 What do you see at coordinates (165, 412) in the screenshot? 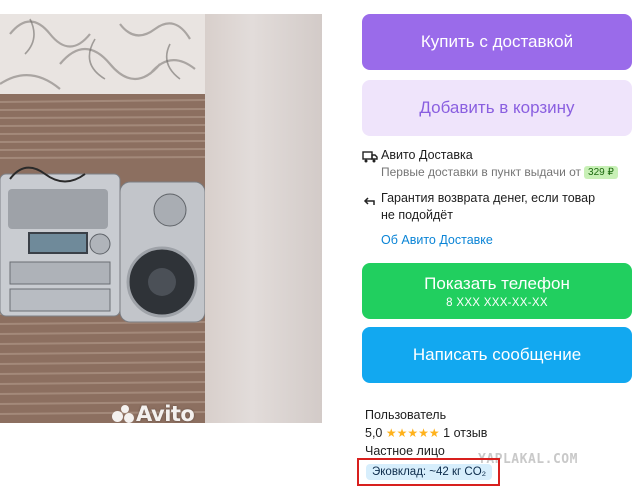
I see `avito-watermark-text: Avito` at bounding box center [165, 412].